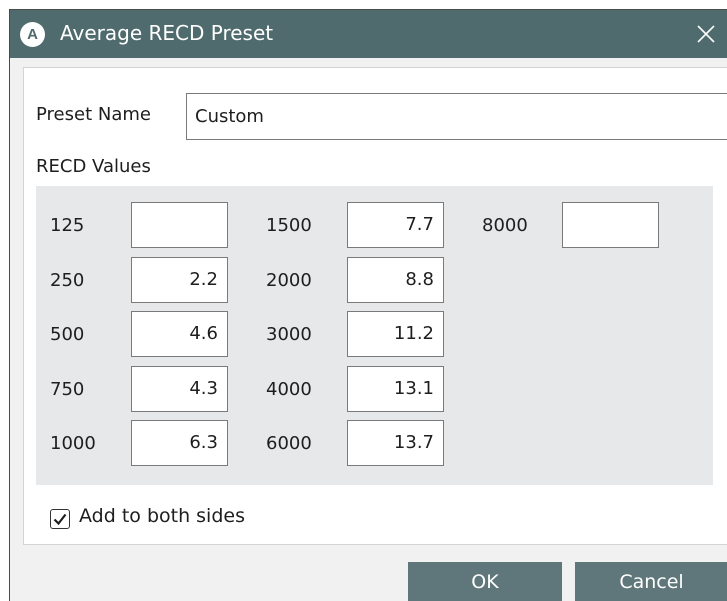 Image resolution: width=727 pixels, height=601 pixels. Describe the element at coordinates (179, 334) in the screenshot. I see `recd-input-500: 4.6` at that location.